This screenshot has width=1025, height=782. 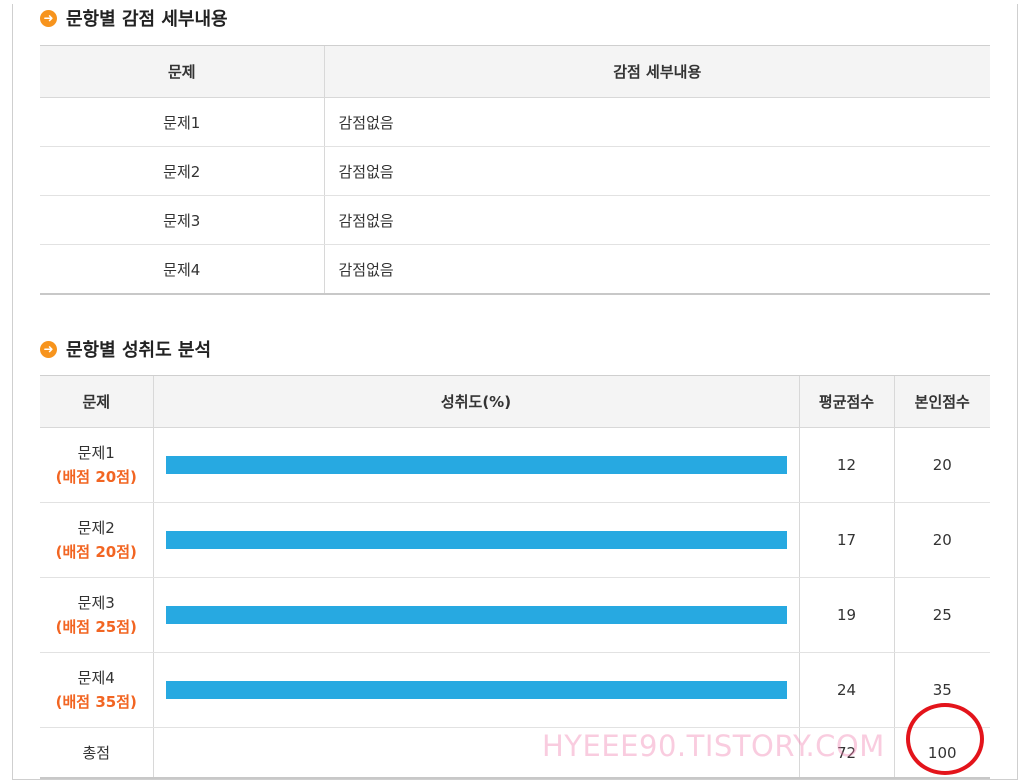 I want to click on row-question-cell: 문제3 (배점 25점), so click(x=96, y=615).